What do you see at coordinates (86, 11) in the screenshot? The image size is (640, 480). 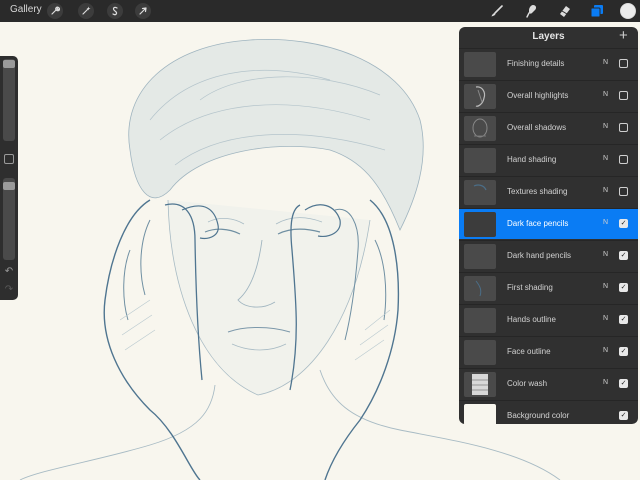 I see `magic-wand-icon` at bounding box center [86, 11].